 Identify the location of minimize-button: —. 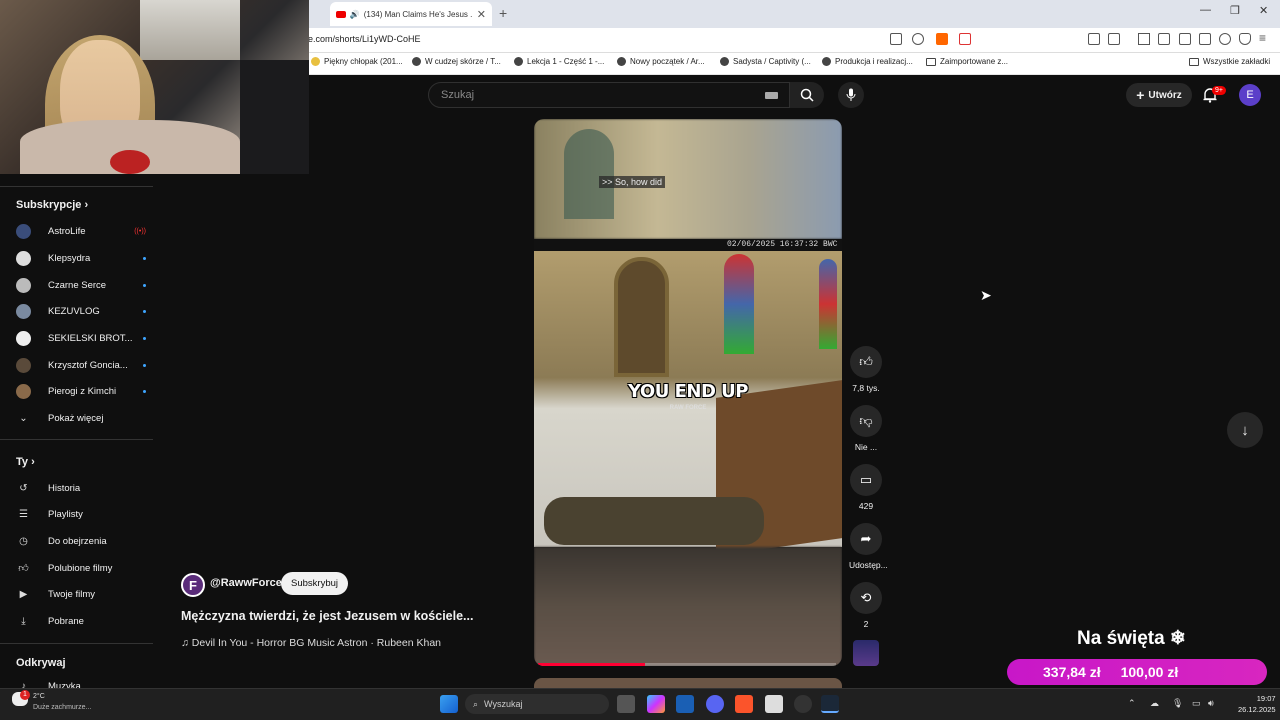
(1205, 10).